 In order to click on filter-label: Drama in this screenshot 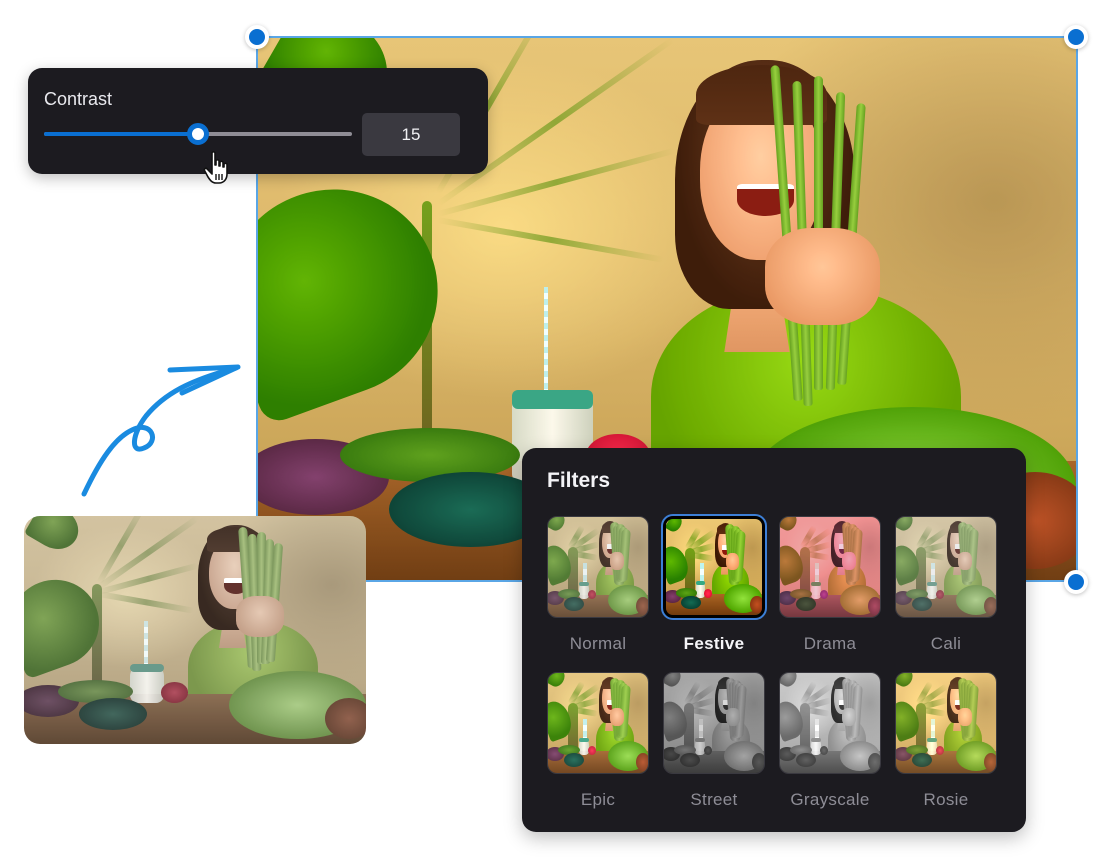, I will do `click(830, 643)`.